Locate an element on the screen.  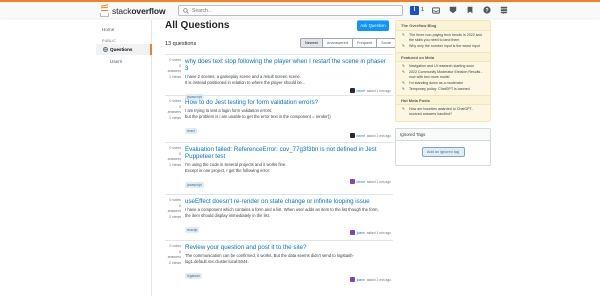
search-box is located at coordinates (290, 10).